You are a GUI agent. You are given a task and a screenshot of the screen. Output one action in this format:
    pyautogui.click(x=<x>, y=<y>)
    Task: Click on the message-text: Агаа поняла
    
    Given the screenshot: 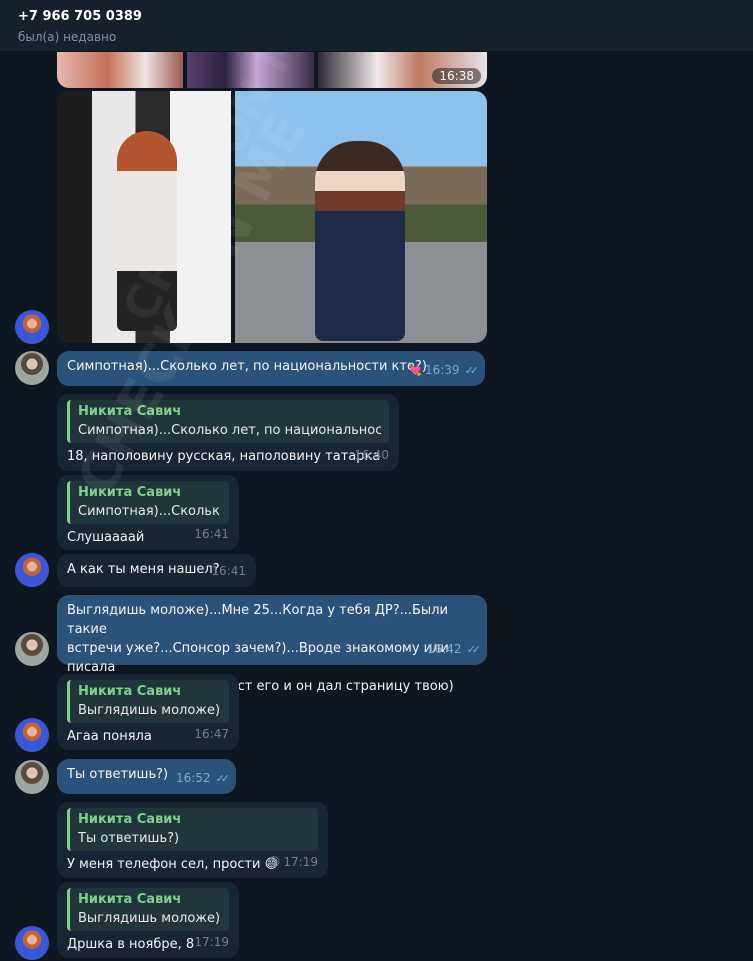 What is the action you would take?
    pyautogui.click(x=109, y=736)
    